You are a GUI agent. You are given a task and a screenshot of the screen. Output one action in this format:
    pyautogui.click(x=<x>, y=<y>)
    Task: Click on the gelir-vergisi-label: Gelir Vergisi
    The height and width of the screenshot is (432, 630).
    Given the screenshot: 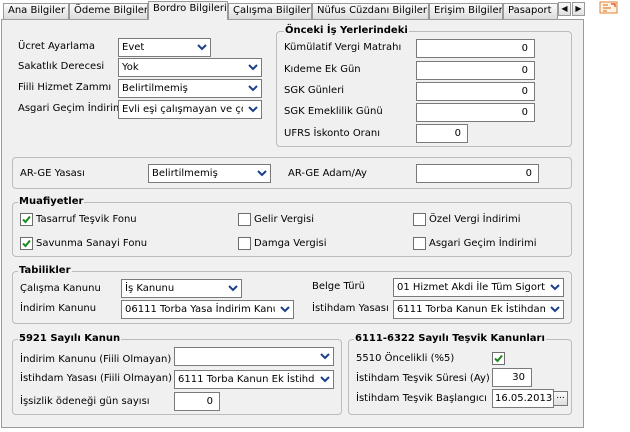 What is the action you would take?
    pyautogui.click(x=284, y=219)
    